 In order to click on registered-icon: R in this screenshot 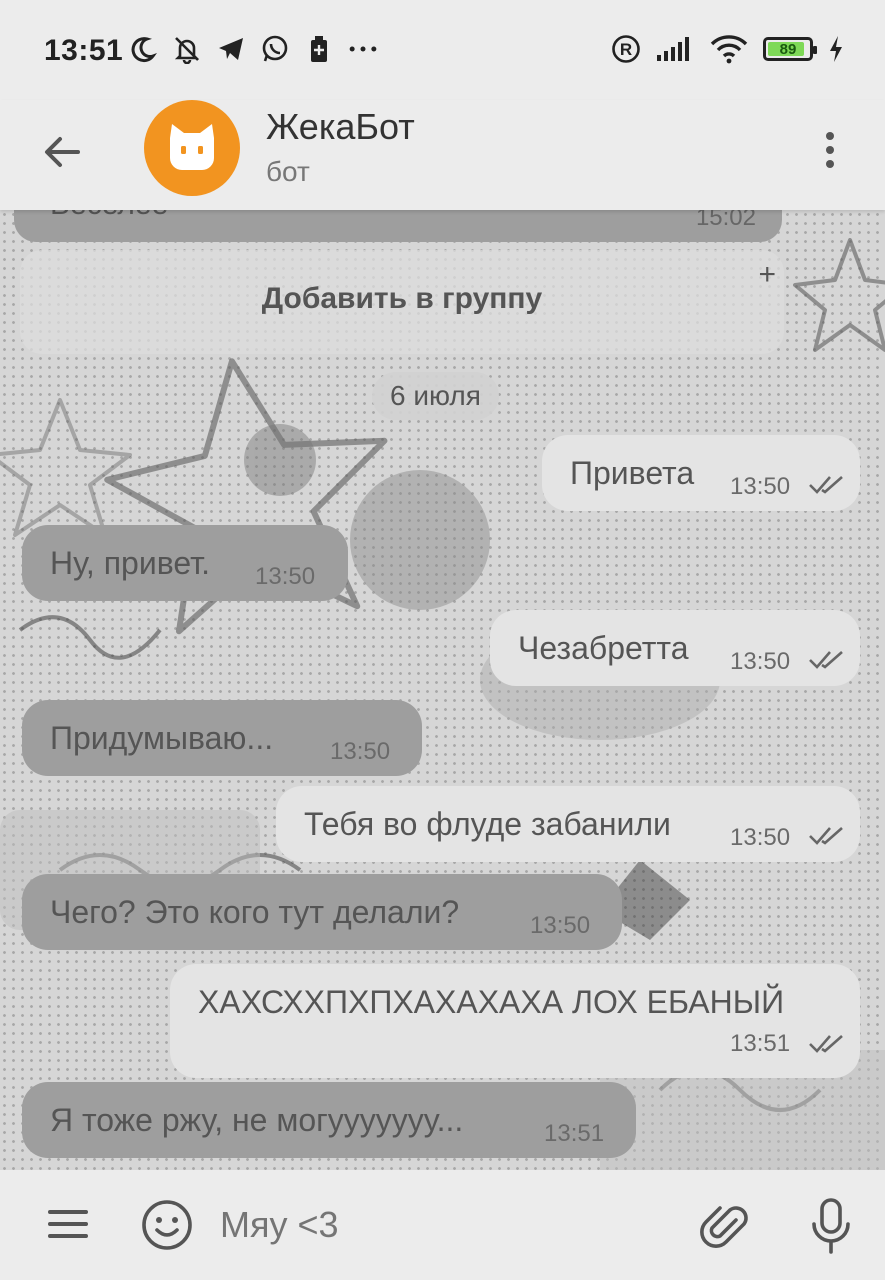, I will do `click(626, 49)`.